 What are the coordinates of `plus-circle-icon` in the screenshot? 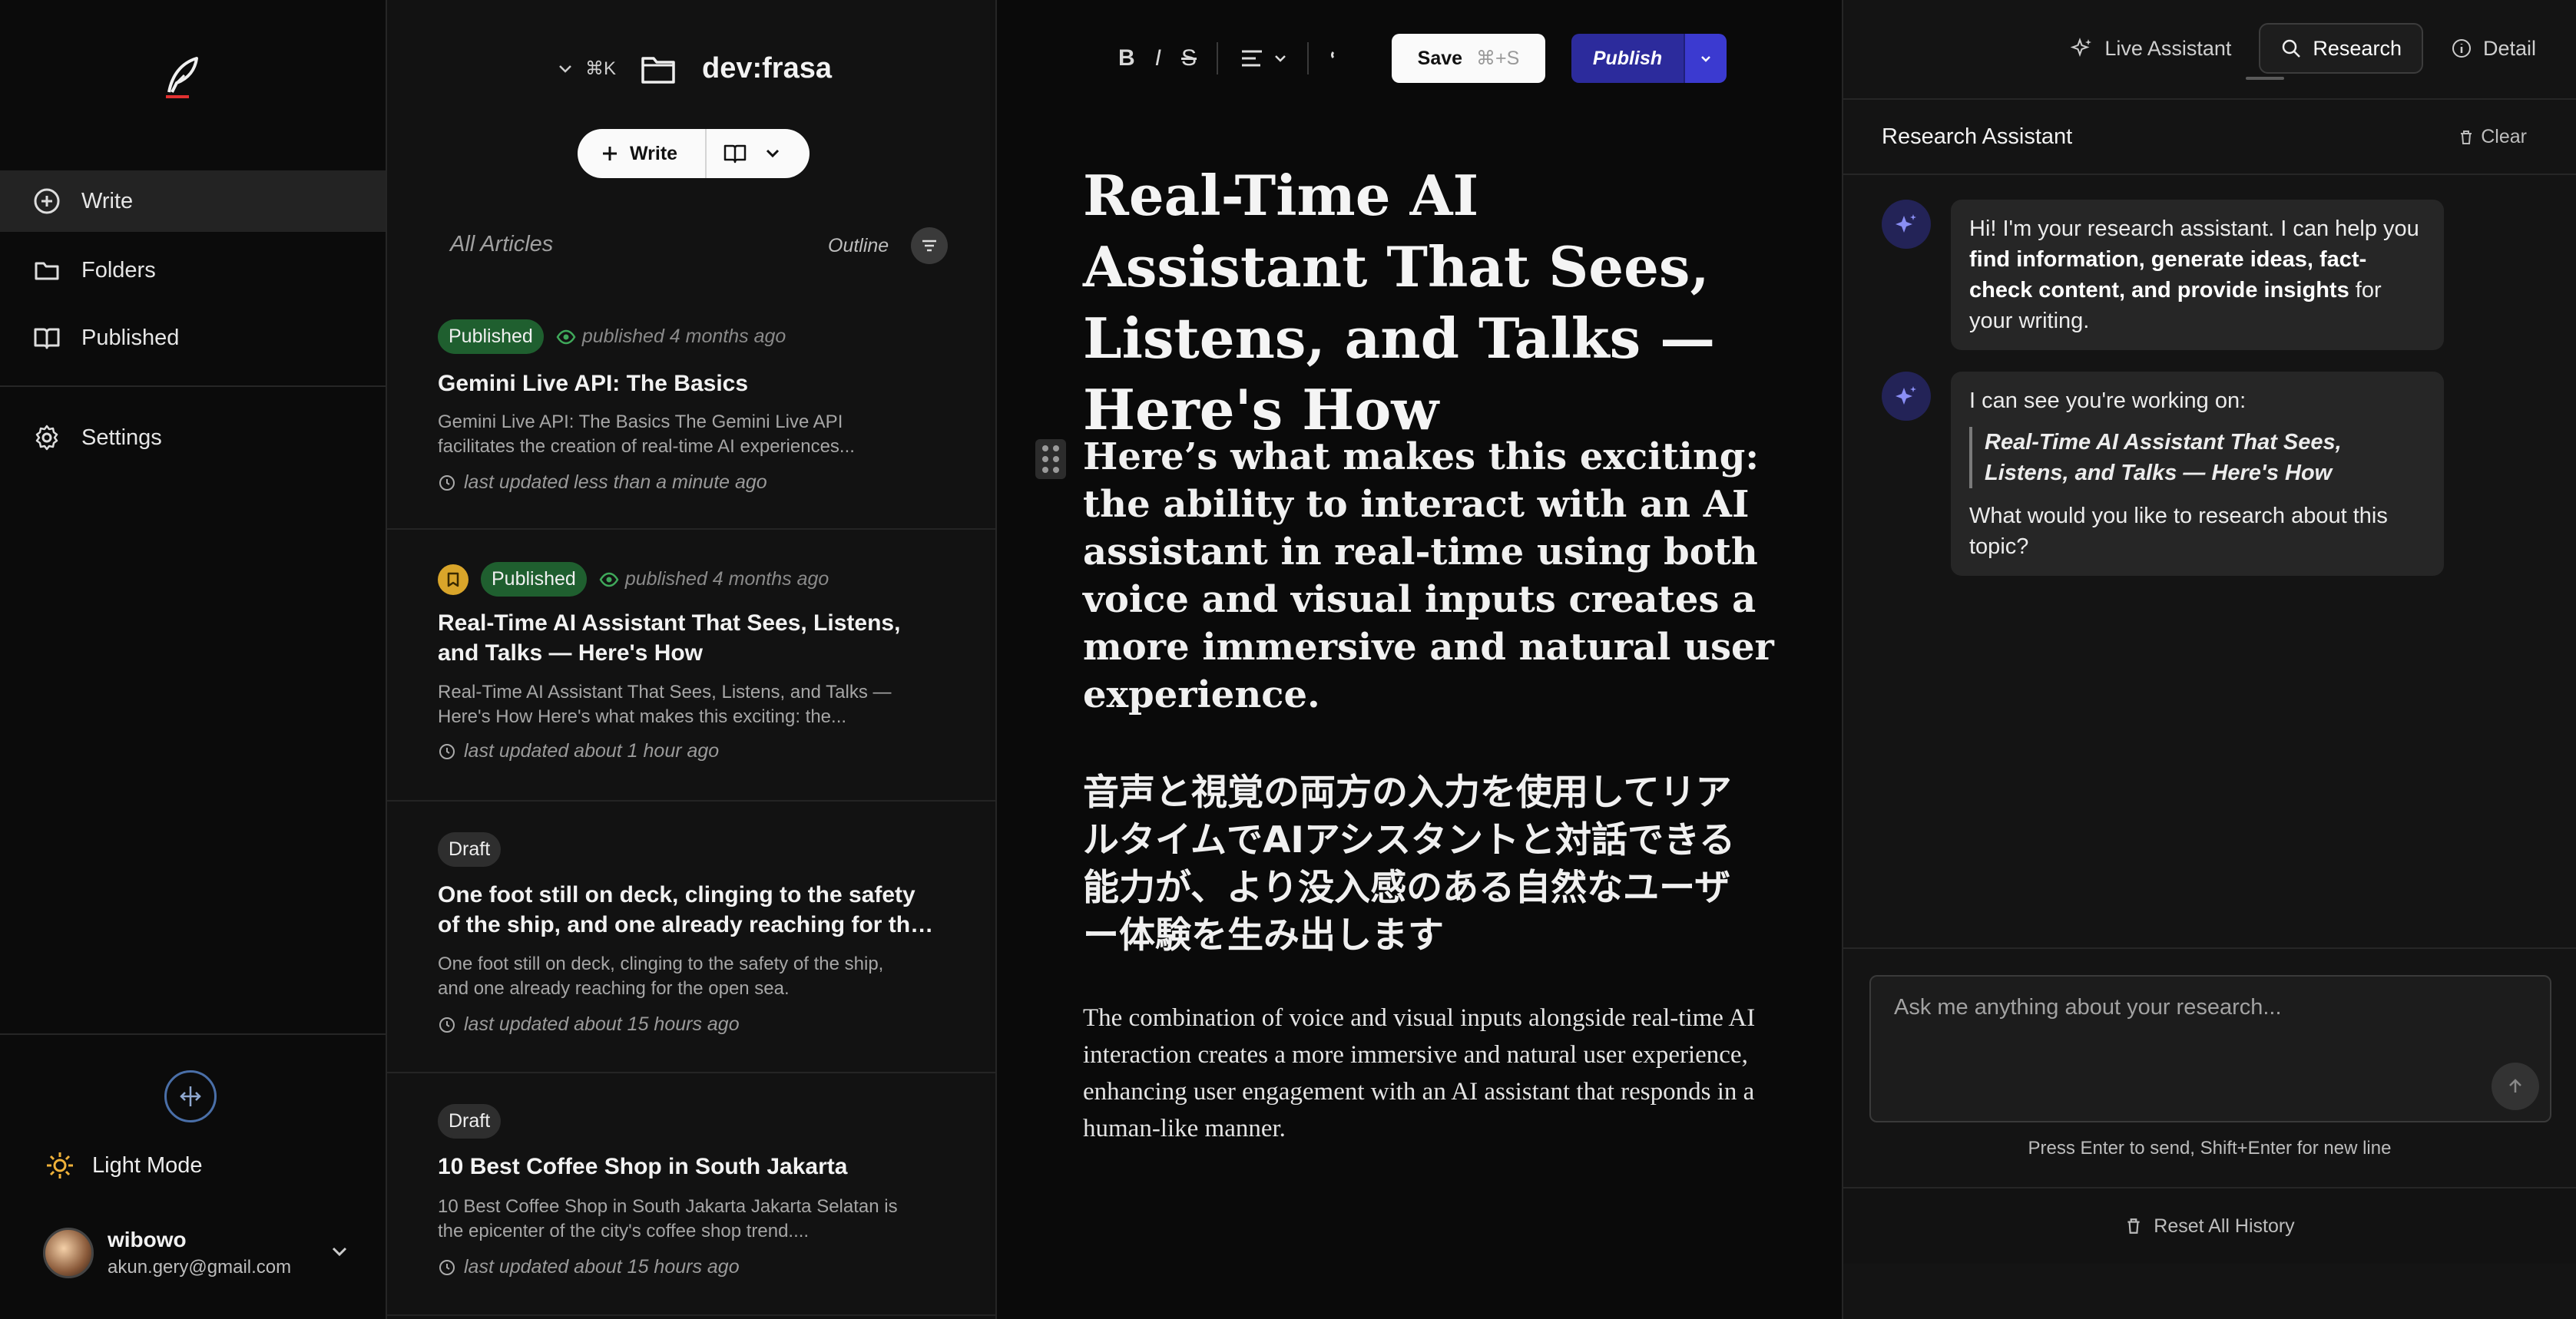 It's located at (47, 201).